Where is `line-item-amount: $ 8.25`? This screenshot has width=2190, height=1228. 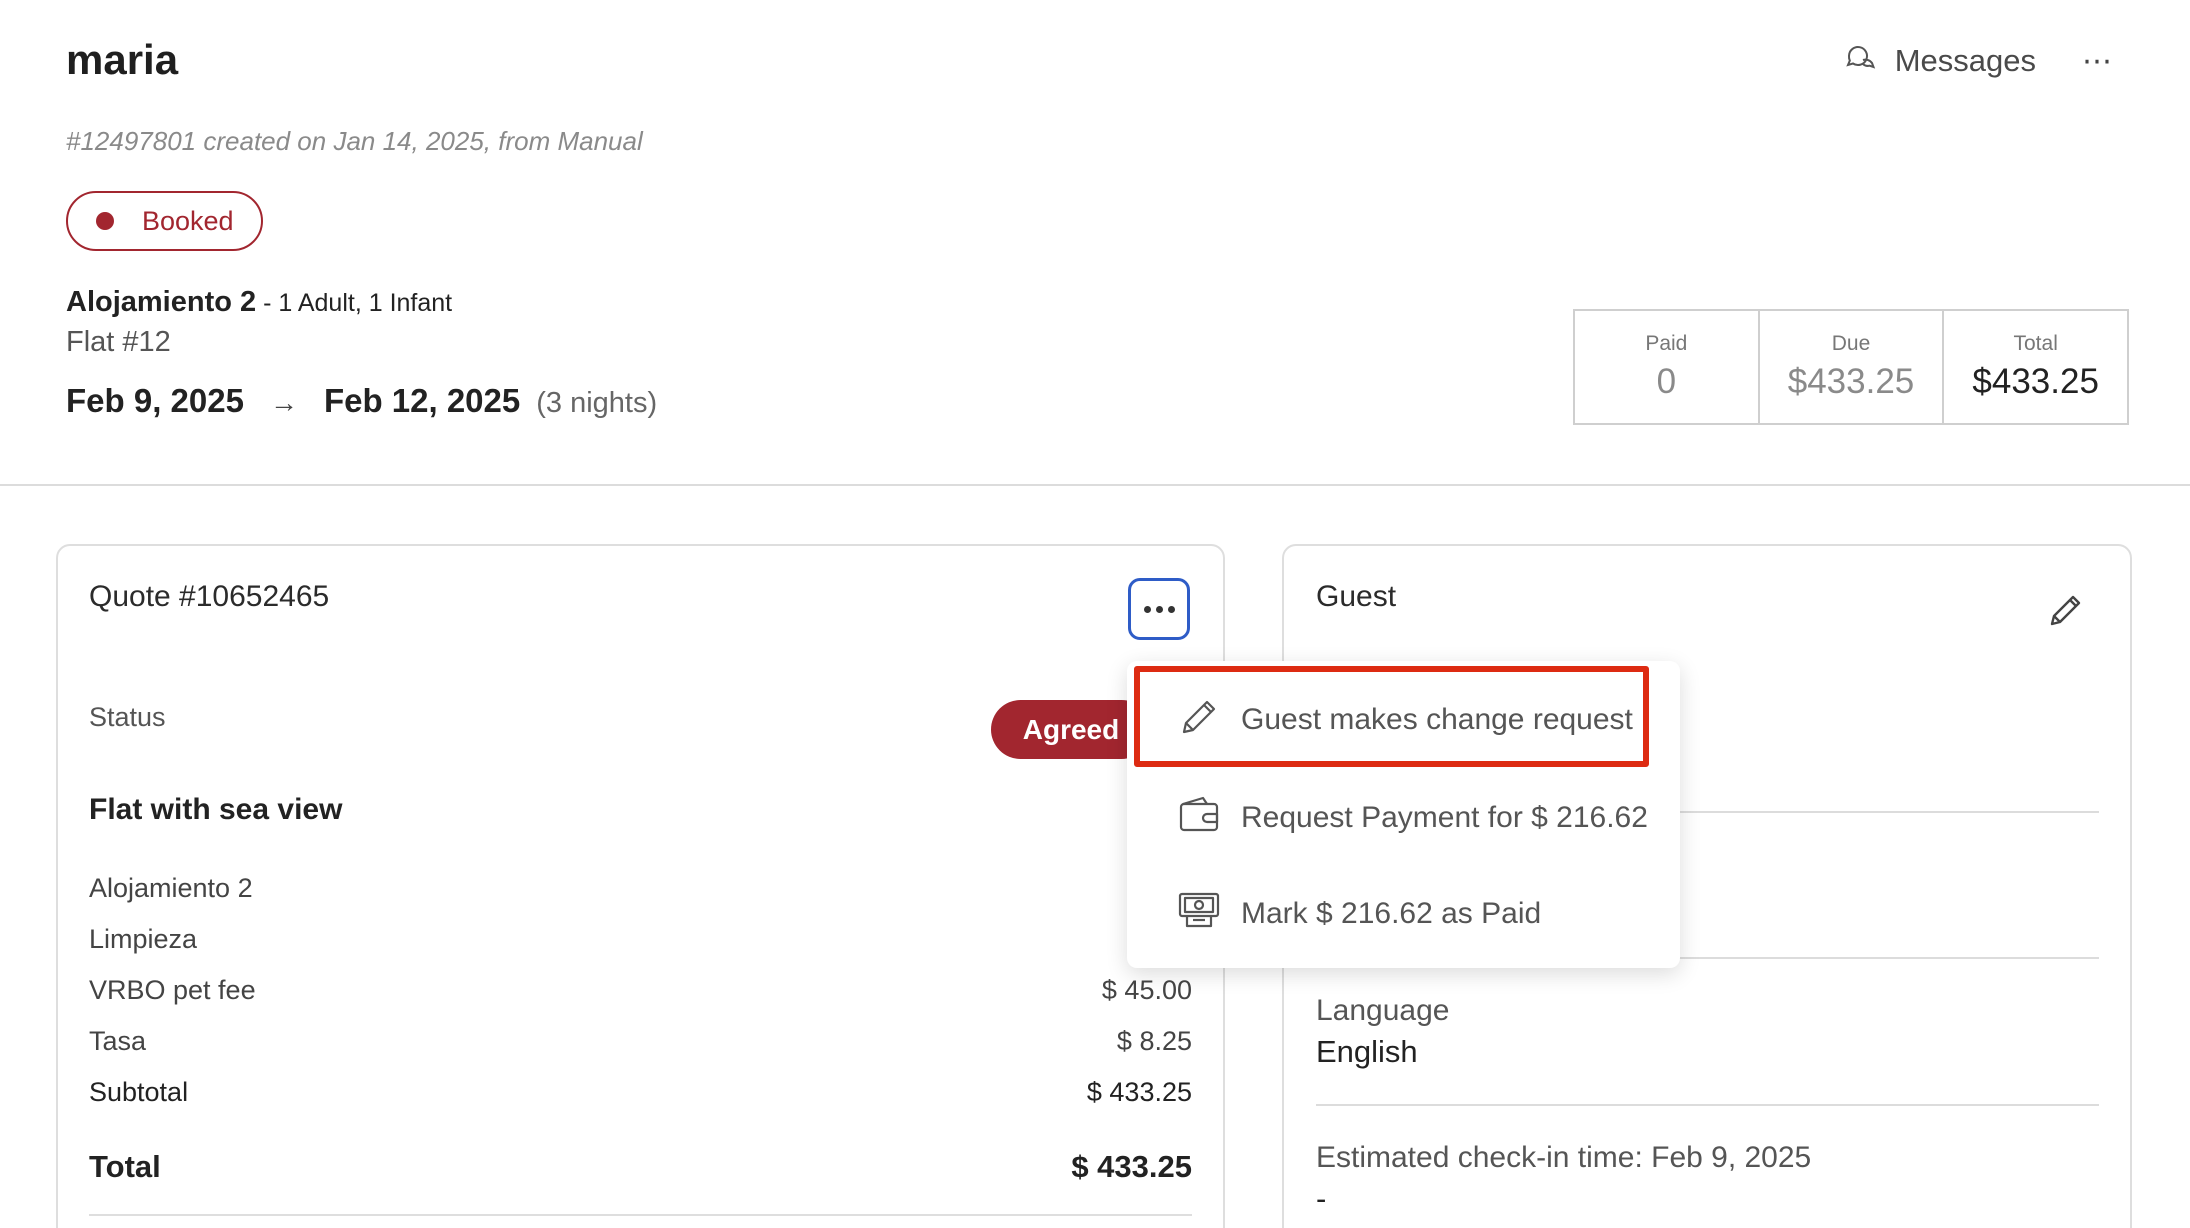 line-item-amount: $ 8.25 is located at coordinates (1154, 1041).